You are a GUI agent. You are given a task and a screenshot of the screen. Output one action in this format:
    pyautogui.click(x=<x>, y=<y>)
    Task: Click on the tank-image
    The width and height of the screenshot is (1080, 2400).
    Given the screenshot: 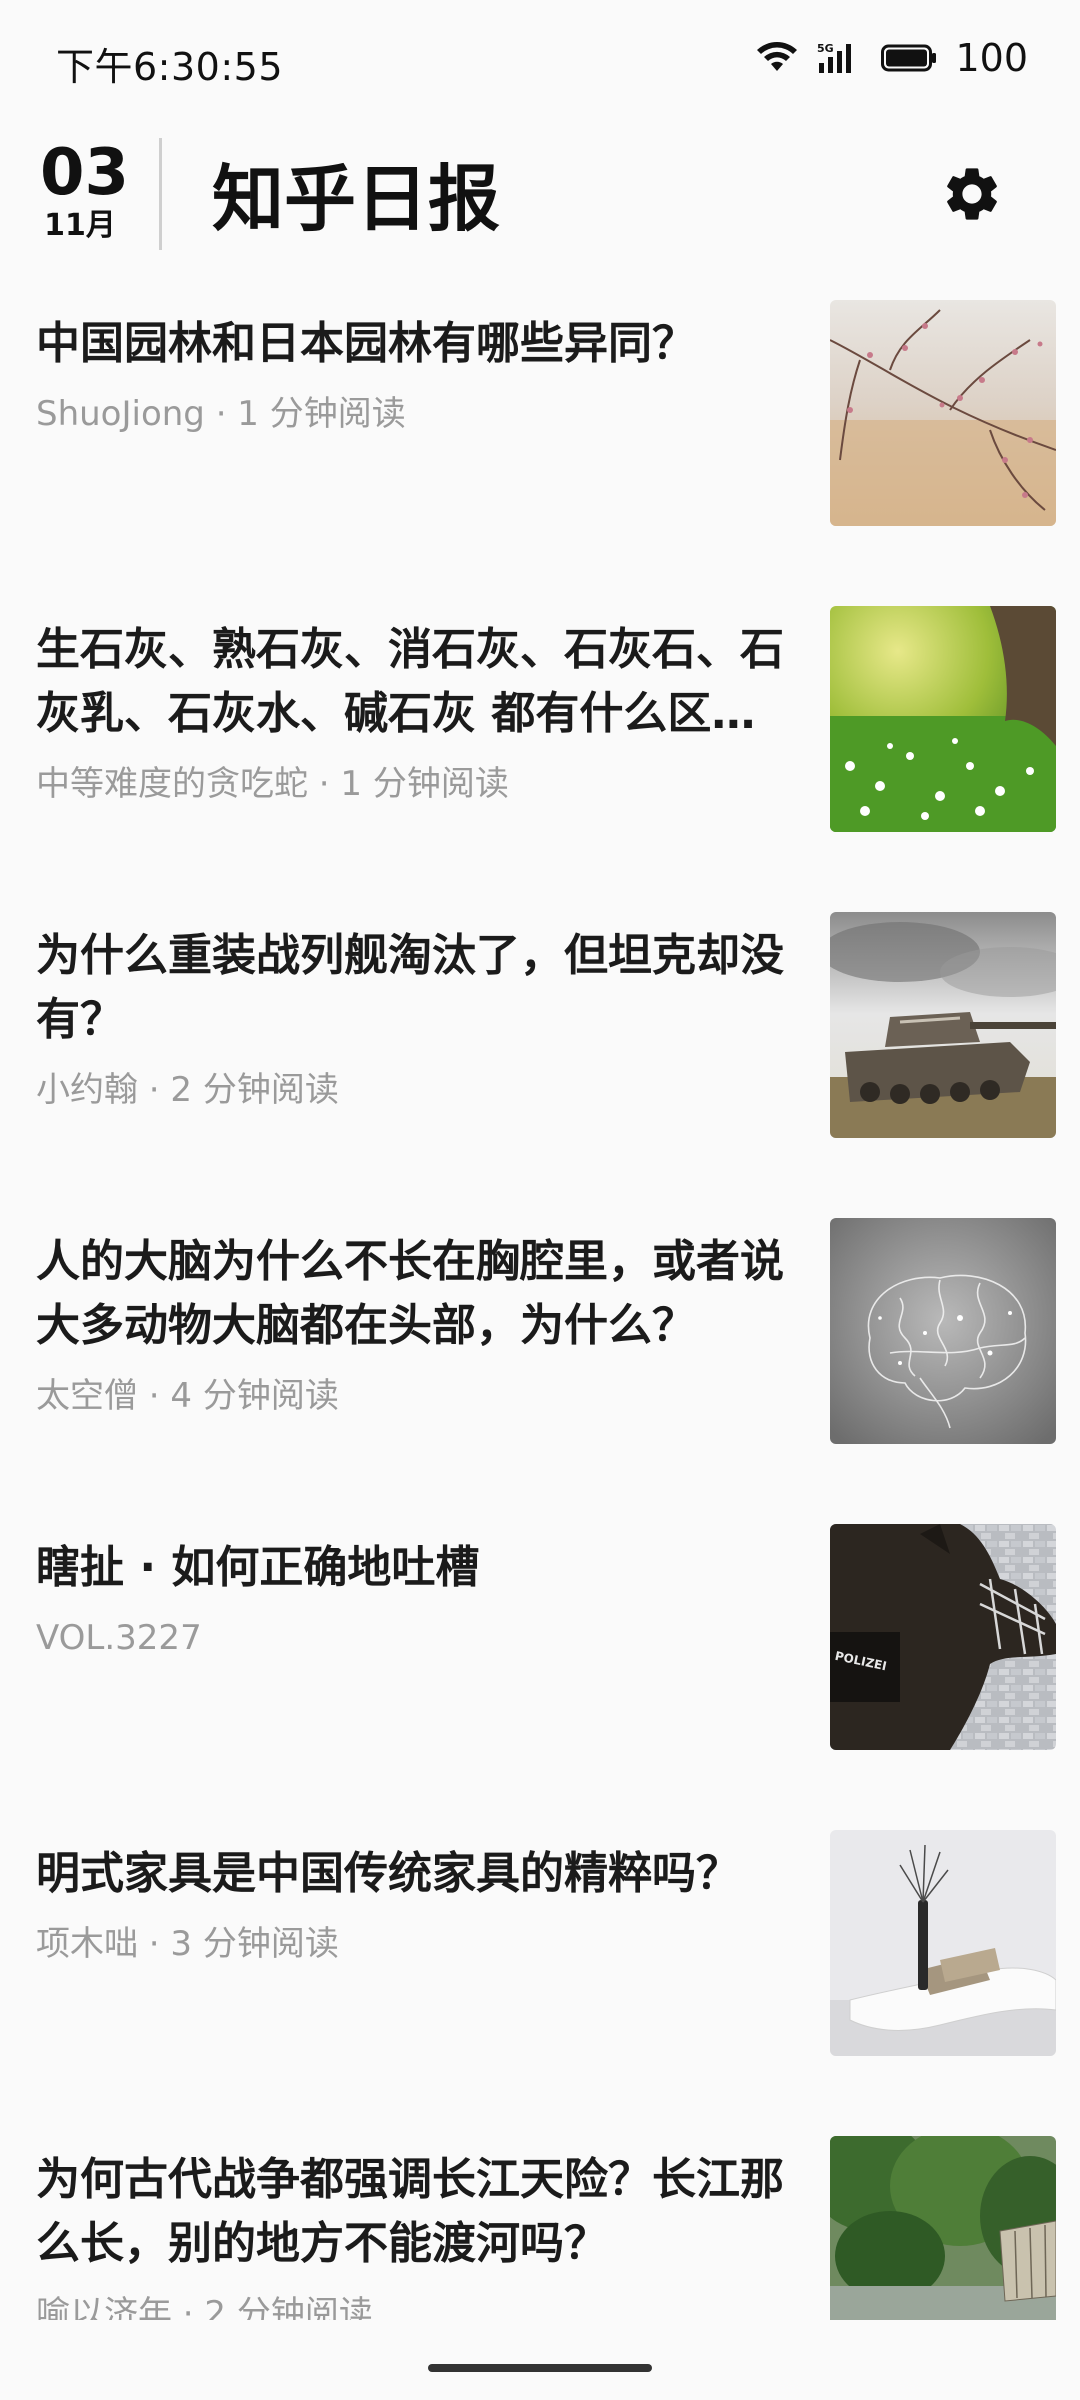 What is the action you would take?
    pyautogui.click(x=943, y=1025)
    